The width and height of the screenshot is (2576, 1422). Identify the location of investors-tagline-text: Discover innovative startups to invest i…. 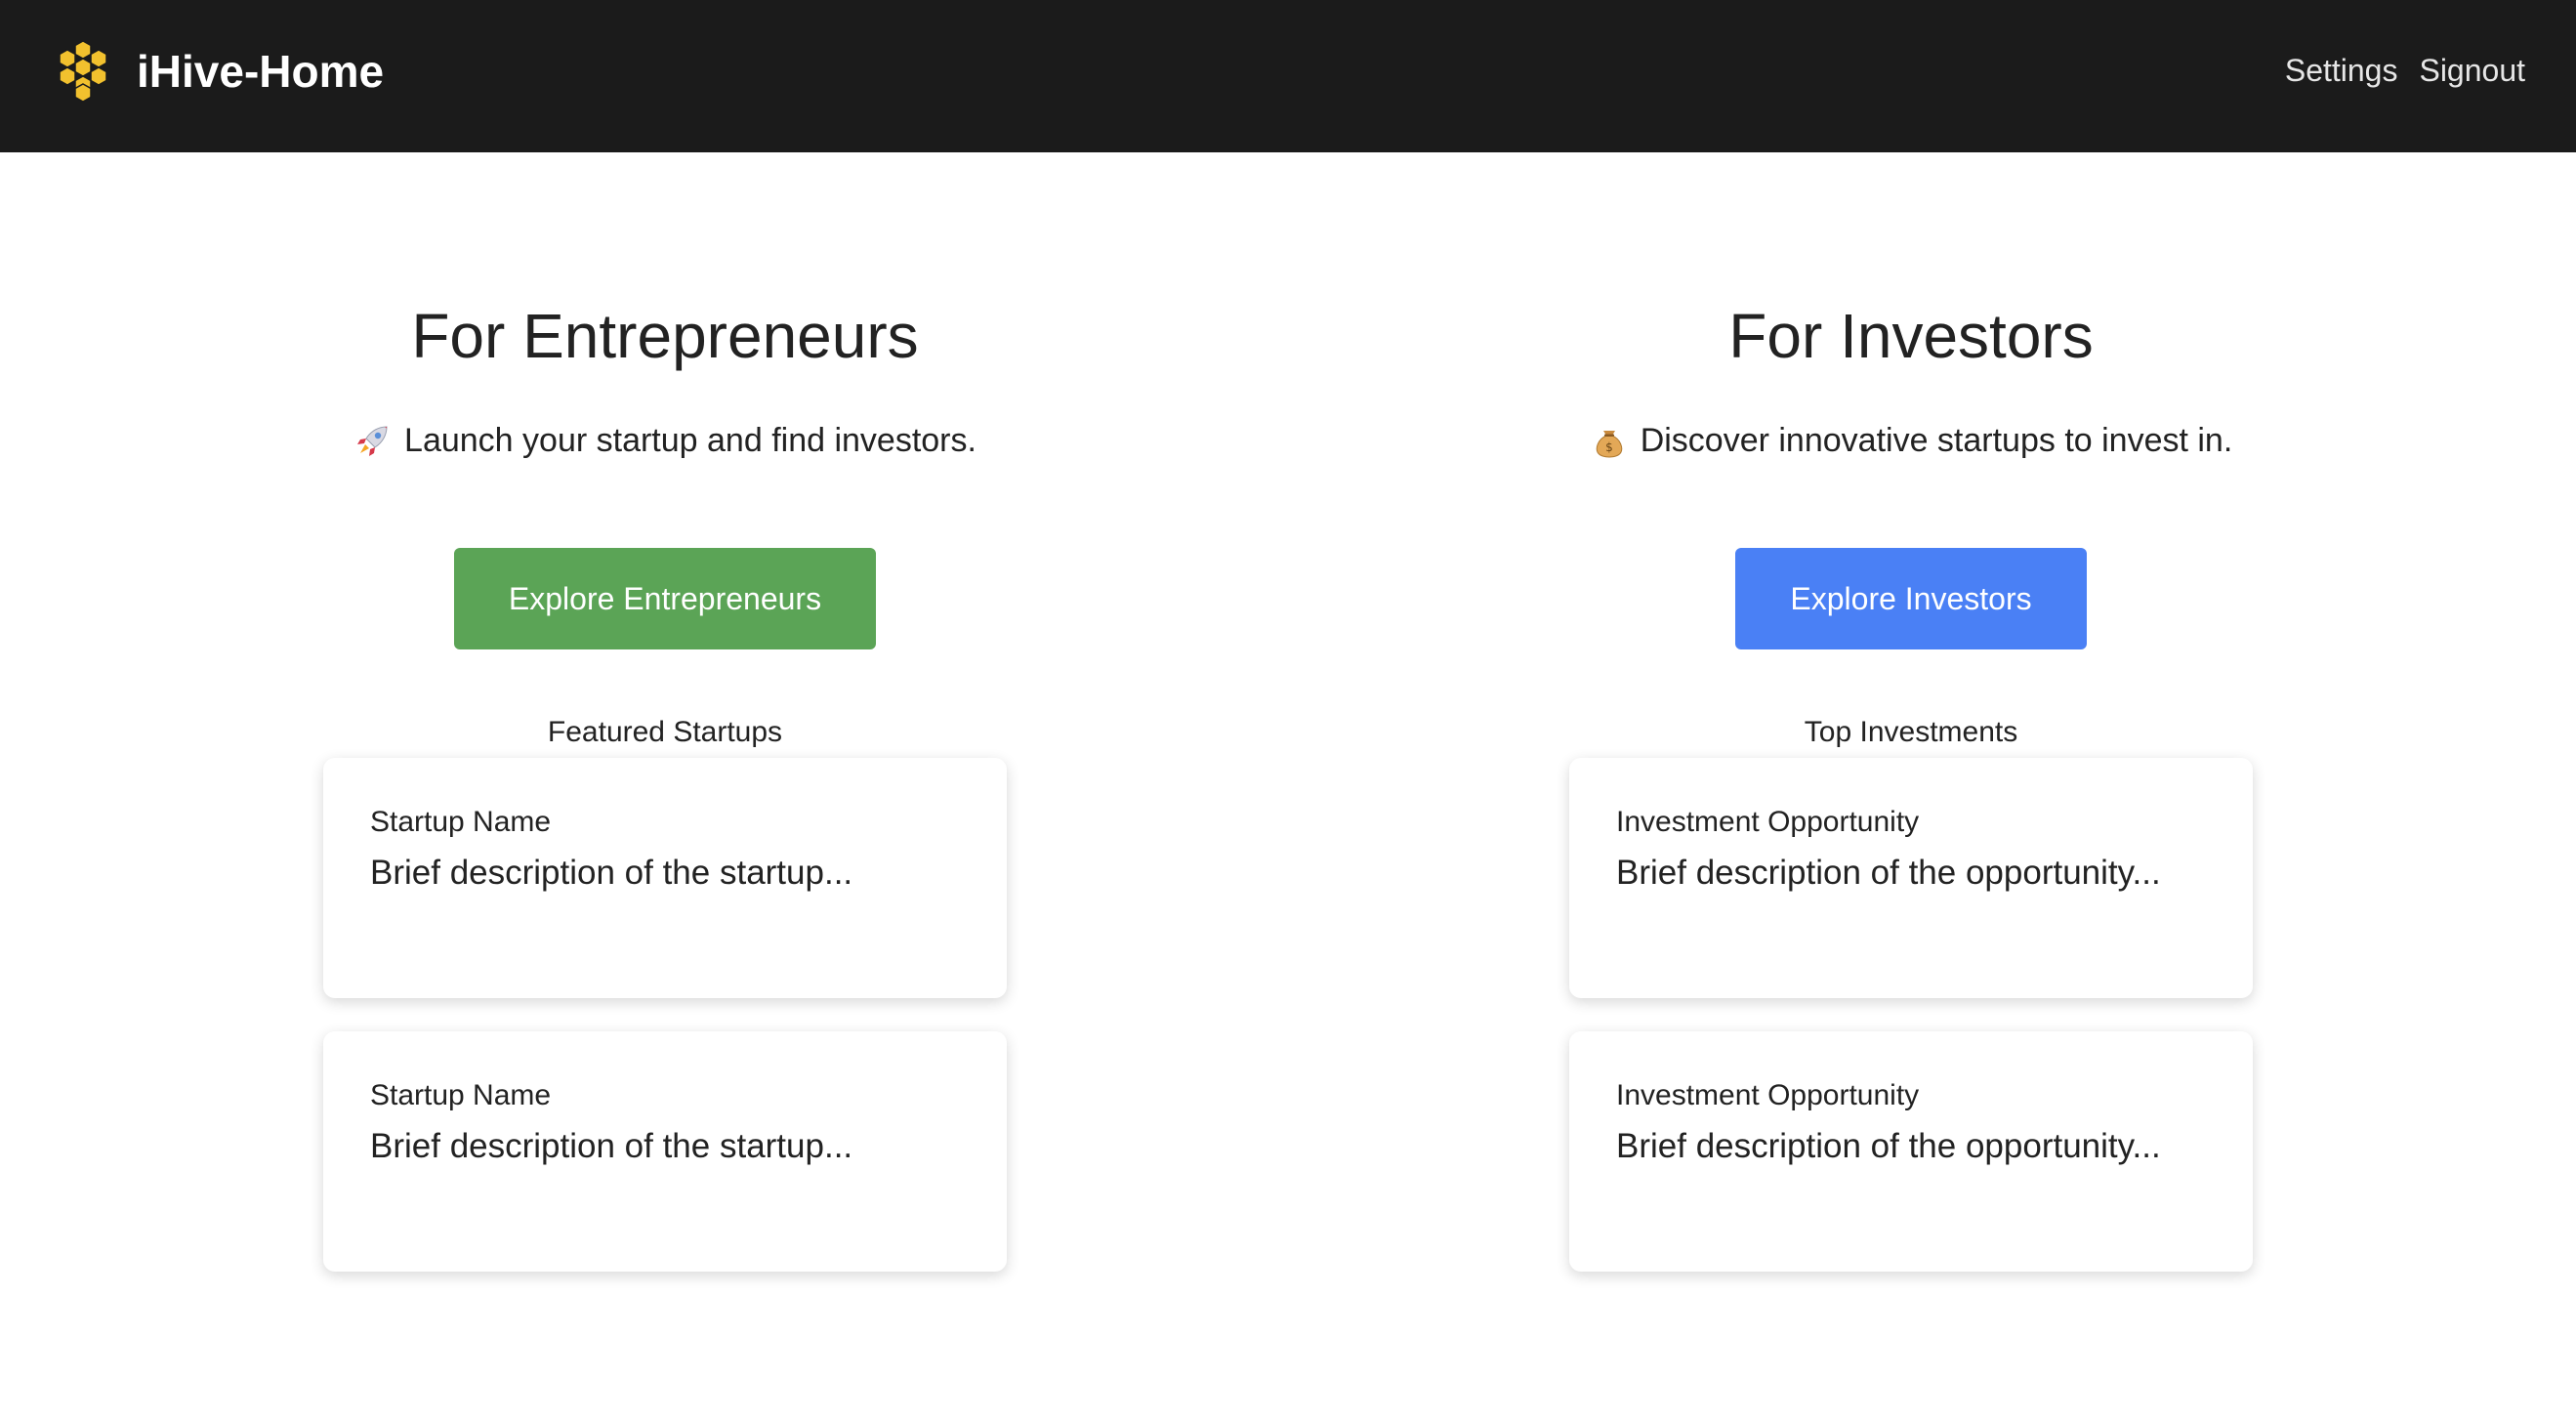
(1936, 440).